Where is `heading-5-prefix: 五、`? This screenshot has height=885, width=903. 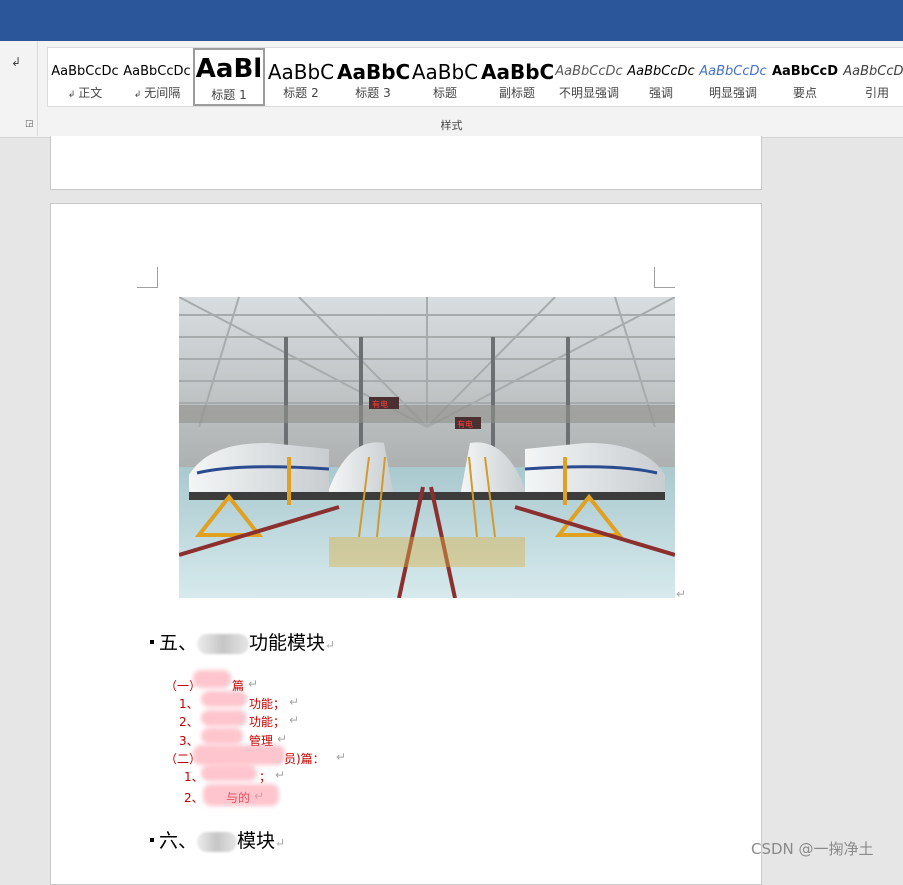 heading-5-prefix: 五、 is located at coordinates (178, 643).